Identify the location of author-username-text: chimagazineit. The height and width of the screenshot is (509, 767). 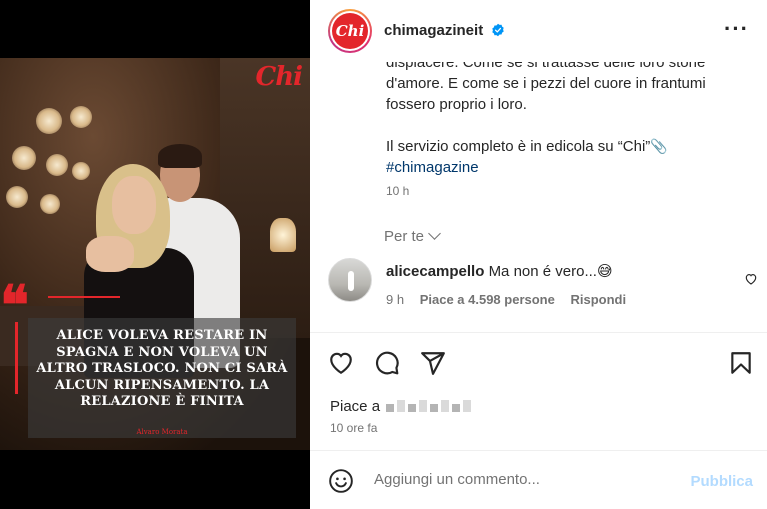
(433, 30).